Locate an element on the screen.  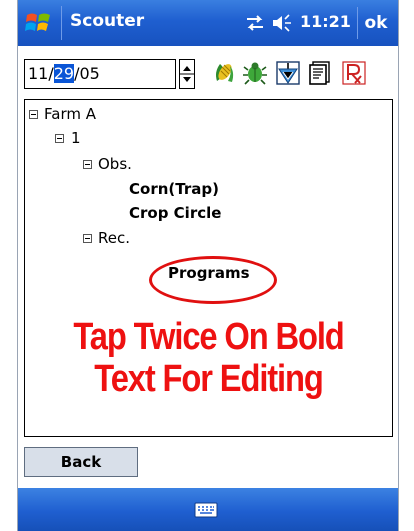
tree-node-rec: Rec. is located at coordinates (114, 238).